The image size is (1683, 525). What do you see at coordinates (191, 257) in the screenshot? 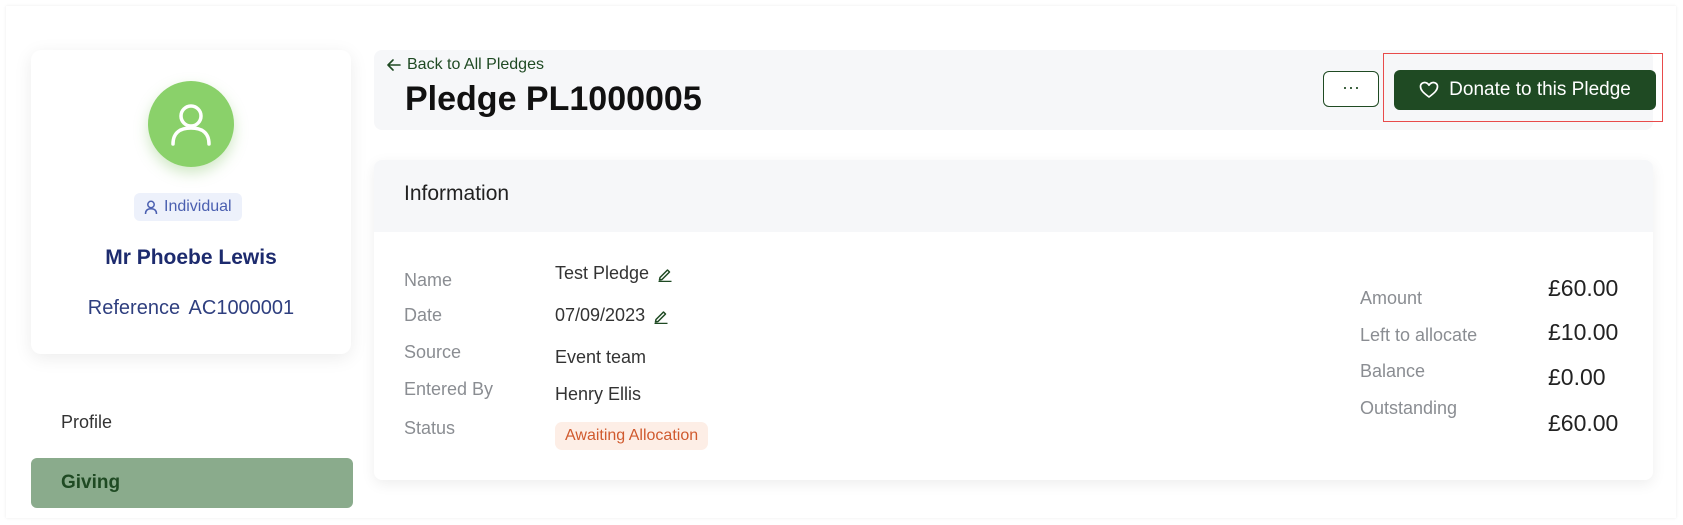
I see `profile-name: Mr Phoebe Lewis` at bounding box center [191, 257].